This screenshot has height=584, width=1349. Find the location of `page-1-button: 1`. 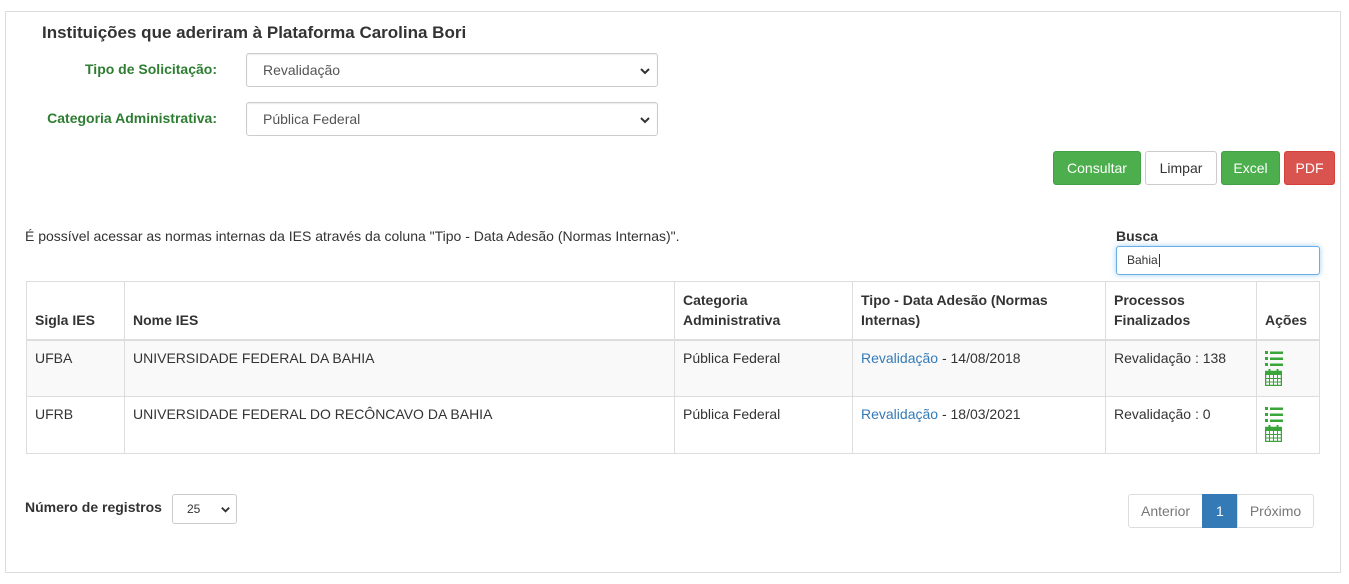

page-1-button: 1 is located at coordinates (1220, 511).